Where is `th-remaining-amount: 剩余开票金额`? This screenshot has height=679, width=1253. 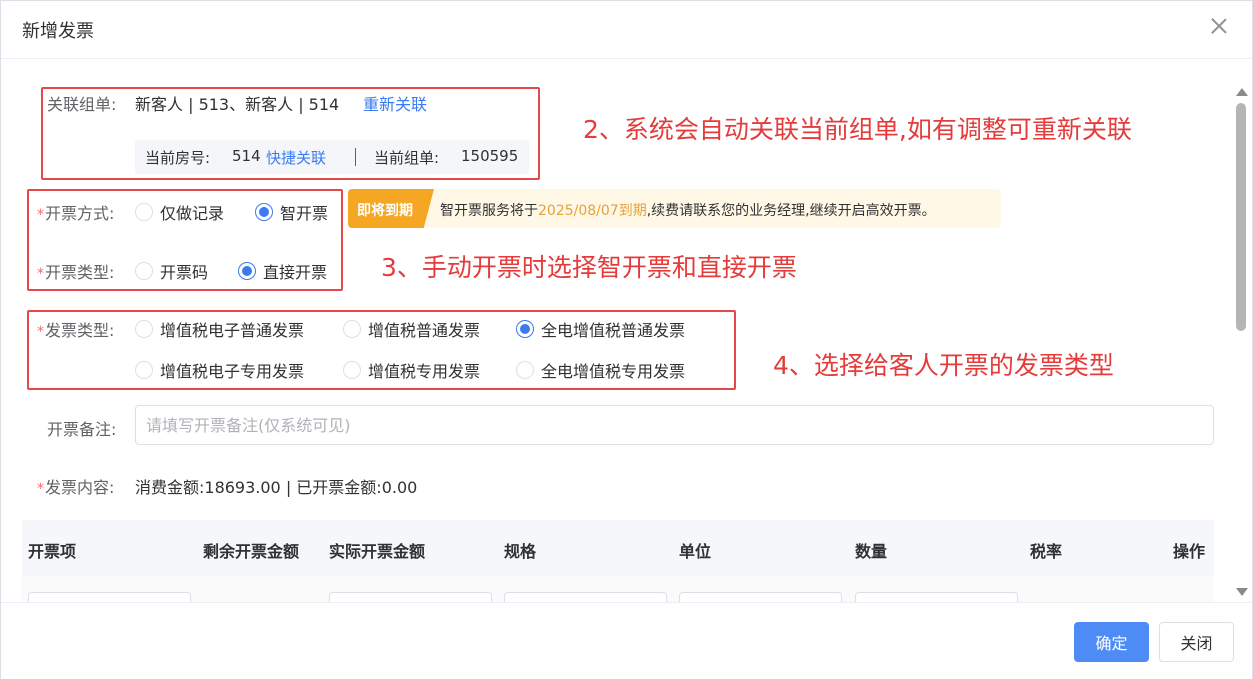
th-remaining-amount: 剩余开票金额 is located at coordinates (251, 551).